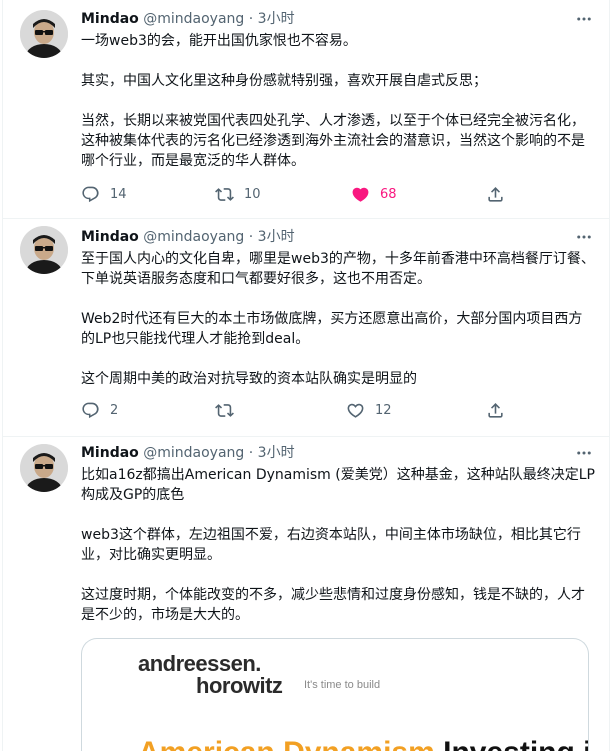 This screenshot has height=751, width=615. What do you see at coordinates (342, 685) in the screenshot?
I see `card-tagline: It's time to build` at bounding box center [342, 685].